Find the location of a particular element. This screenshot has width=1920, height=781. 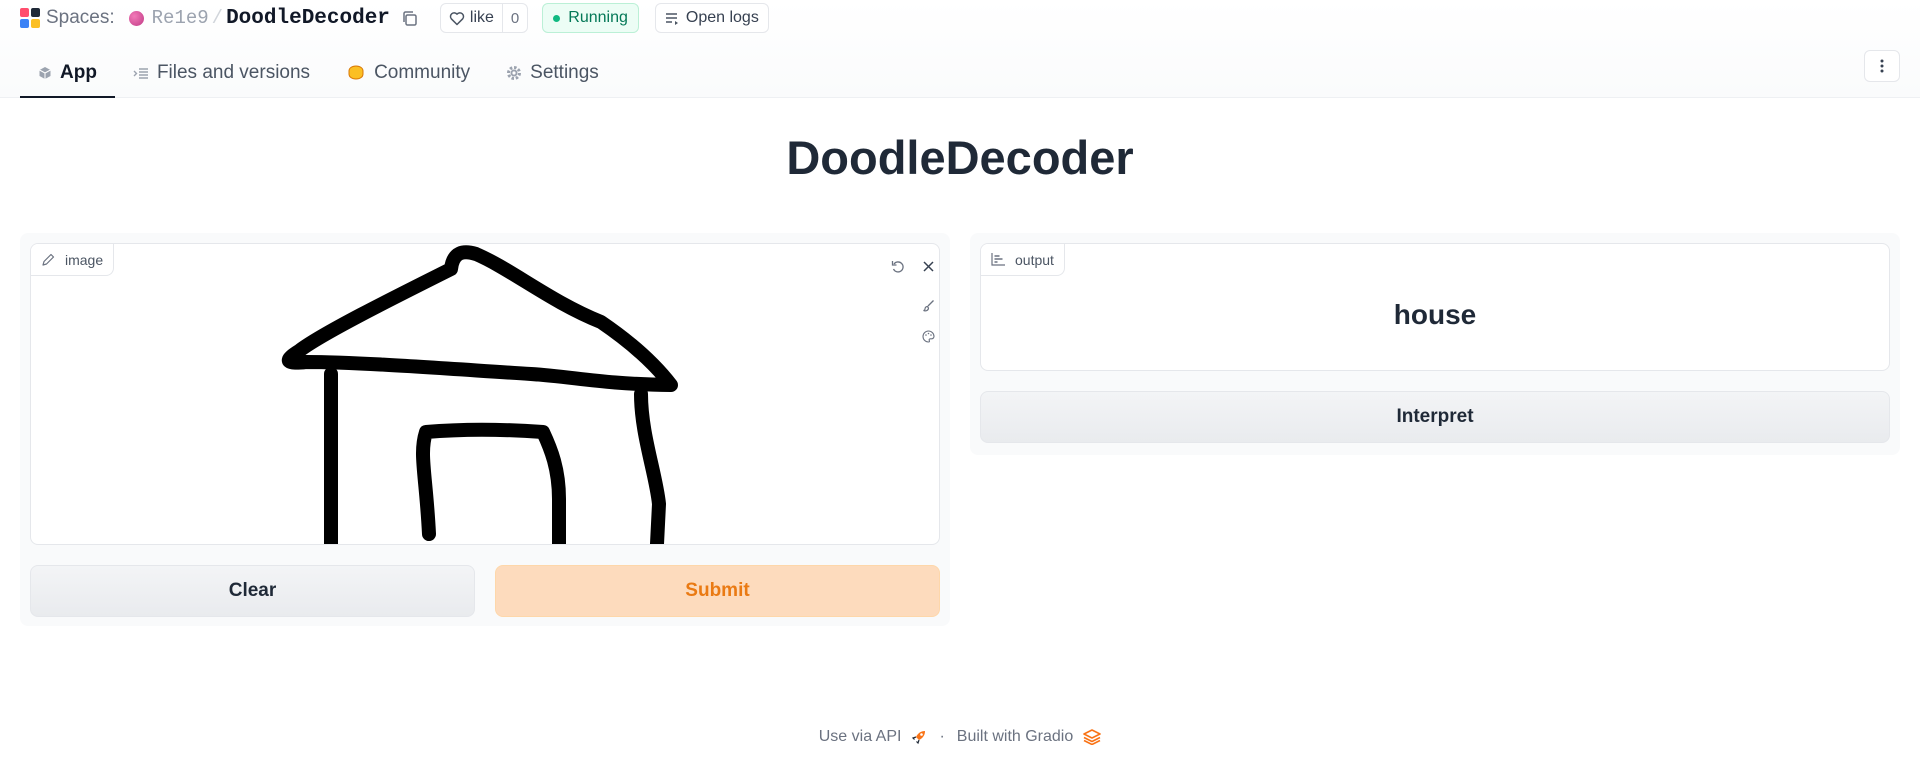

undo-button is located at coordinates (898, 266).